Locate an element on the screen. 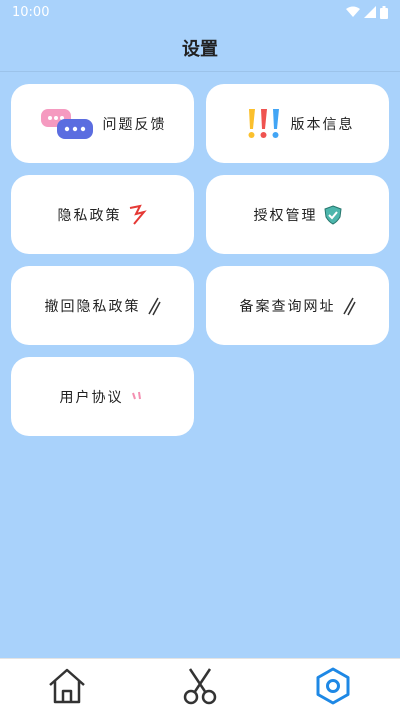 The height and width of the screenshot is (712, 400). bottom-nav is located at coordinates (200, 685).